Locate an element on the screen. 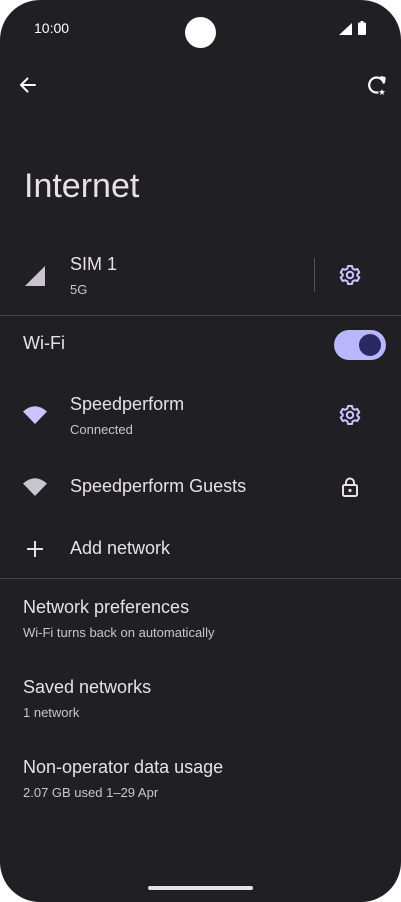 This screenshot has width=401, height=902. network-status: Connected is located at coordinates (101, 429).